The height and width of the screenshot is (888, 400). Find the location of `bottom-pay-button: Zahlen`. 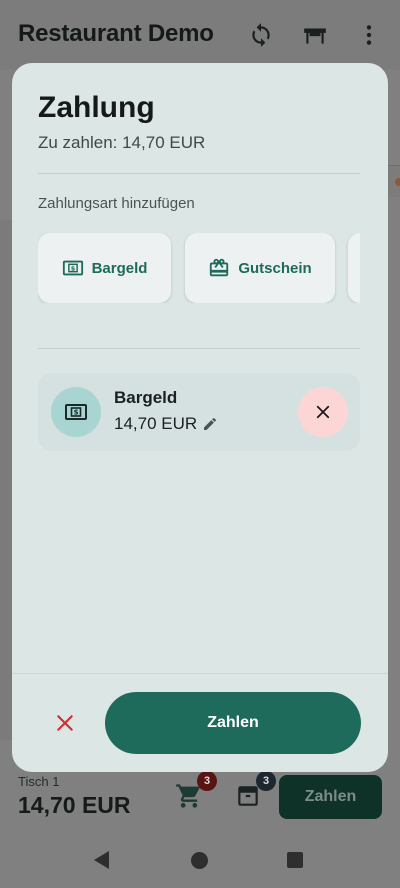

bottom-pay-button: Zahlen is located at coordinates (330, 797).